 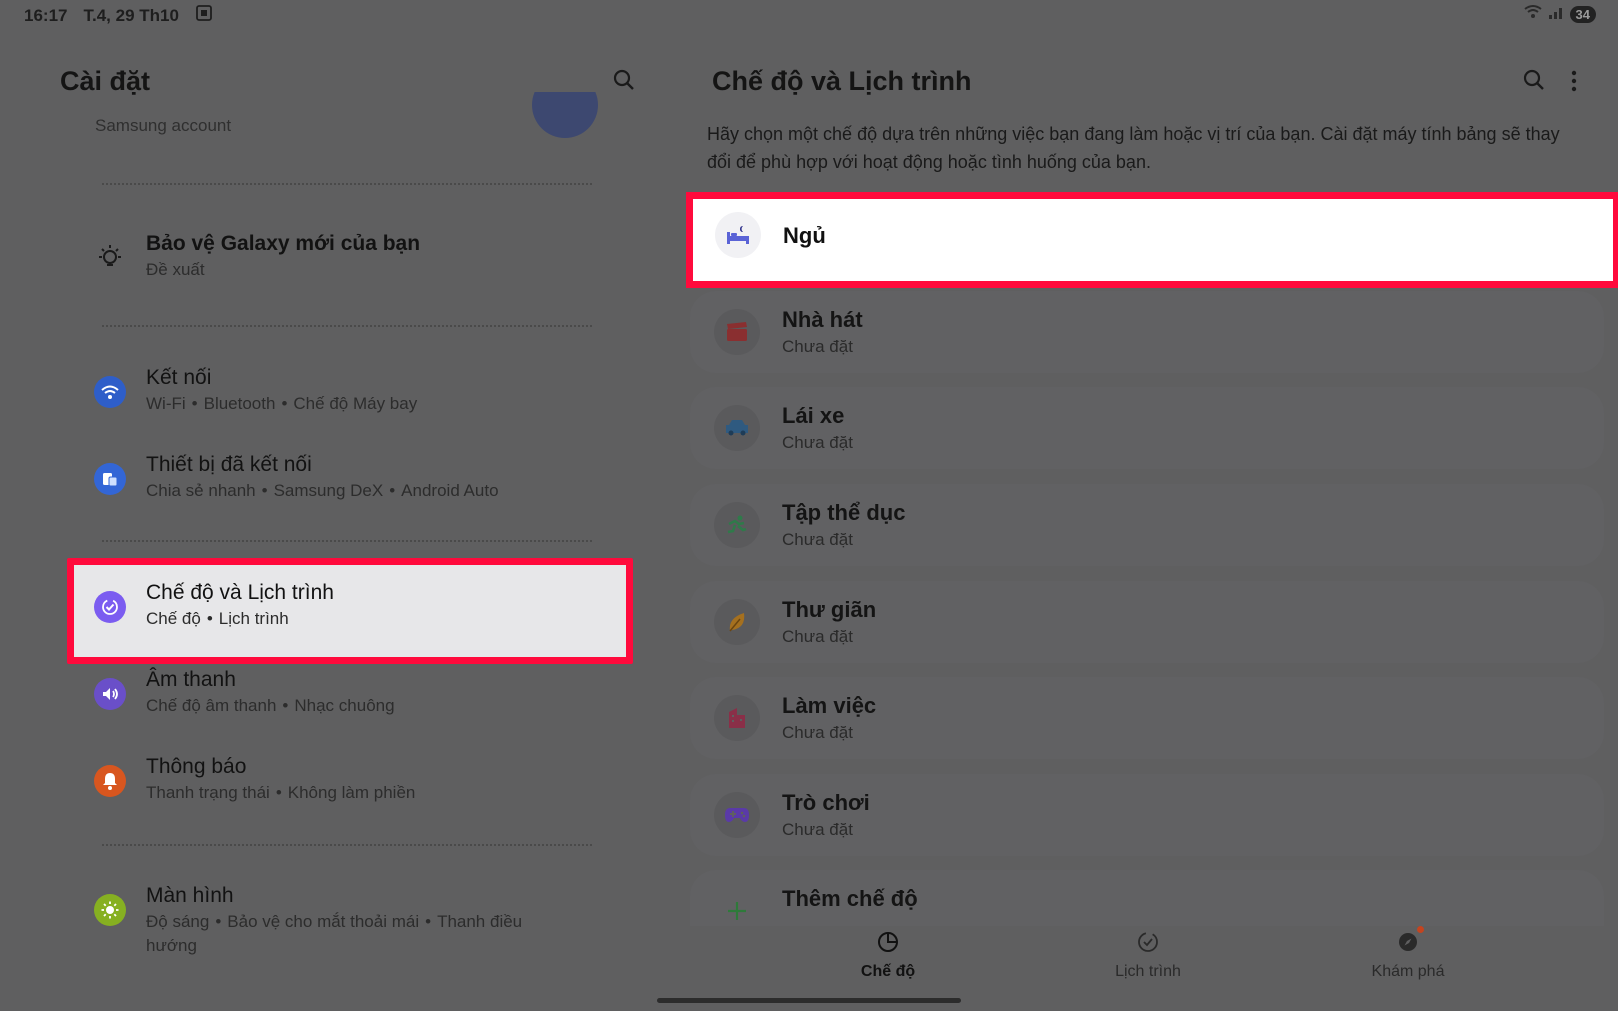 I want to click on mode-exercise: Tập thể dục Chưa đặt, so click(x=1147, y=525).